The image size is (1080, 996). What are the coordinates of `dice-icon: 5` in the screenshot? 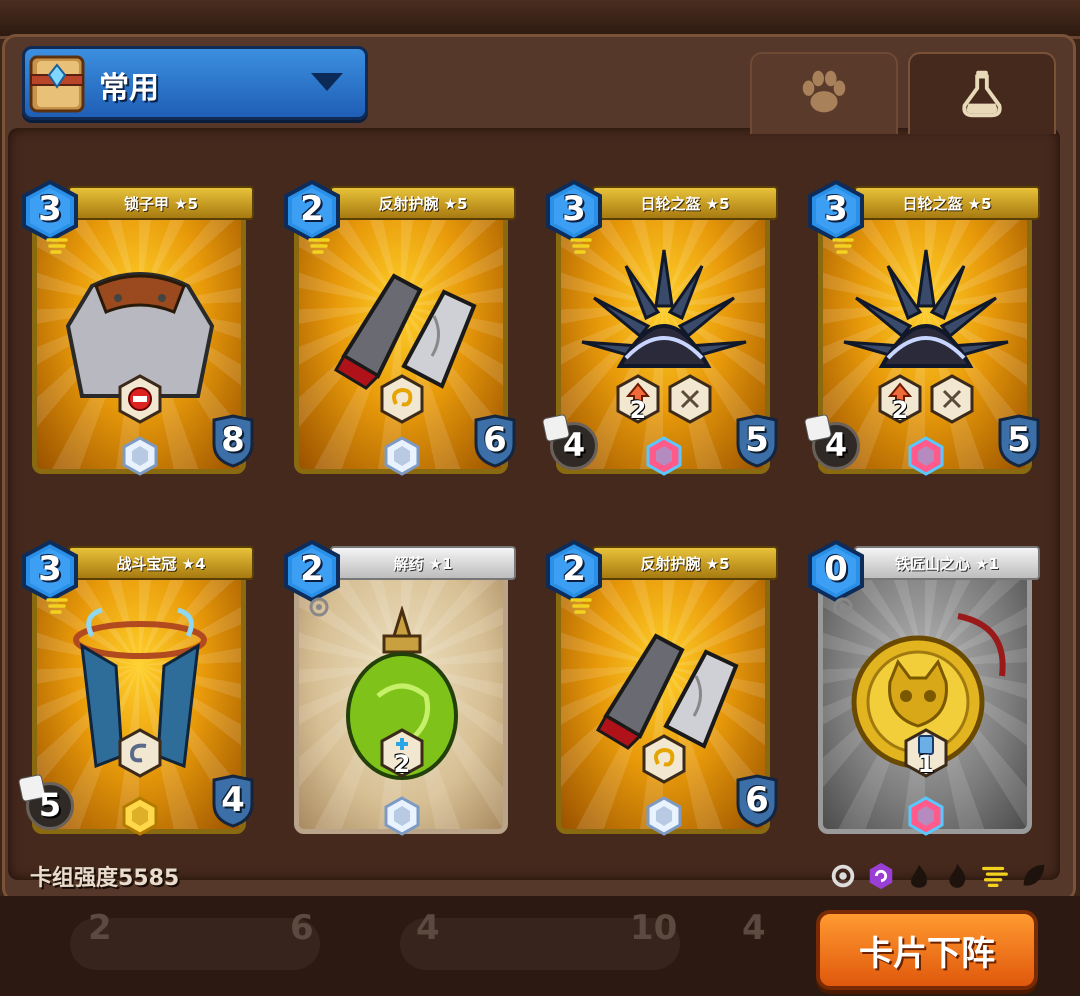 It's located at (46, 802).